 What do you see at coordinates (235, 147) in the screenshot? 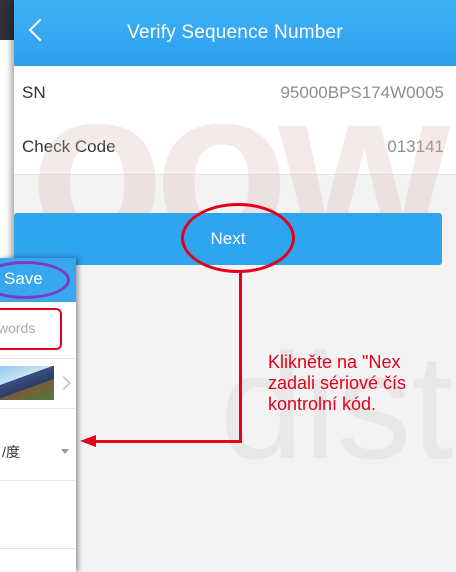
I see `check-code-row: Check Code 013141` at bounding box center [235, 147].